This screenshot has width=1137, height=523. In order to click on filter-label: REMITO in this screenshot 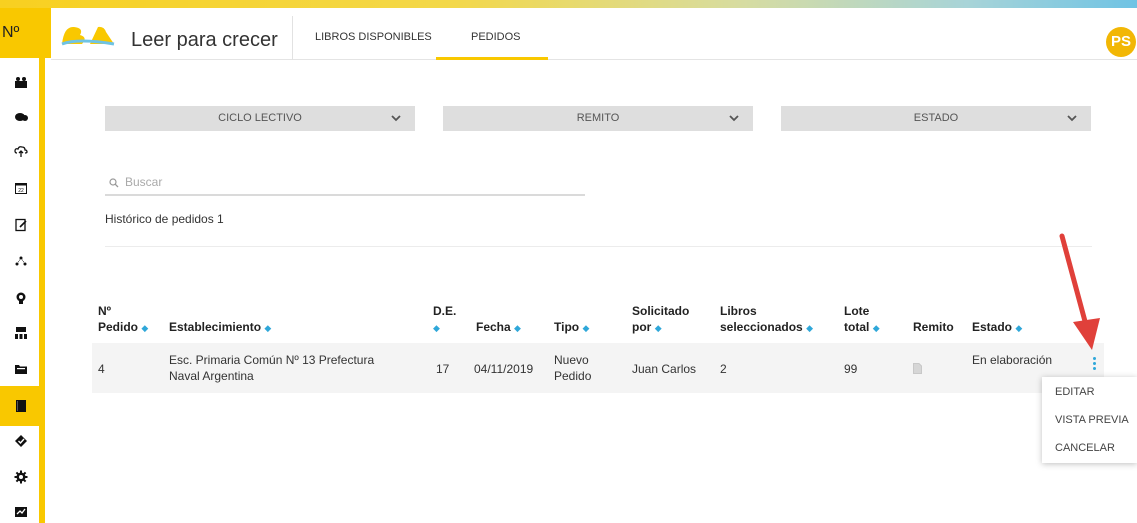, I will do `click(598, 118)`.